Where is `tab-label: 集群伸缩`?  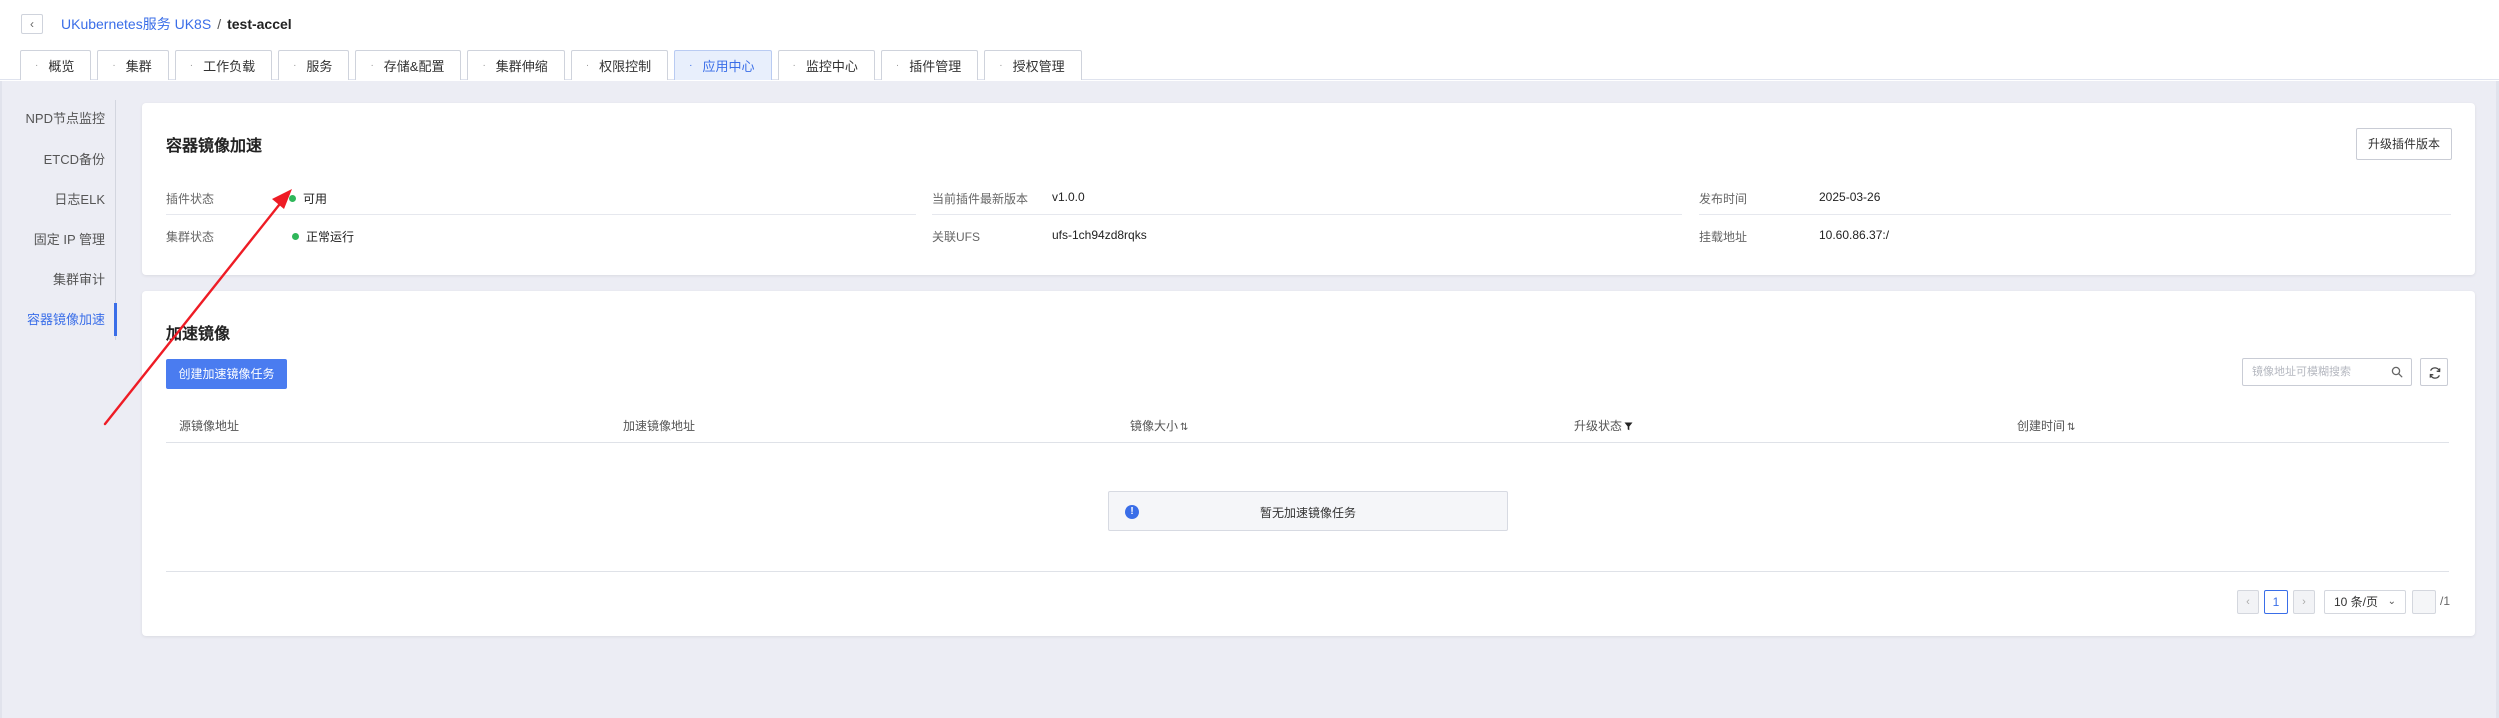
tab-label: 集群伸缩 is located at coordinates (521, 66).